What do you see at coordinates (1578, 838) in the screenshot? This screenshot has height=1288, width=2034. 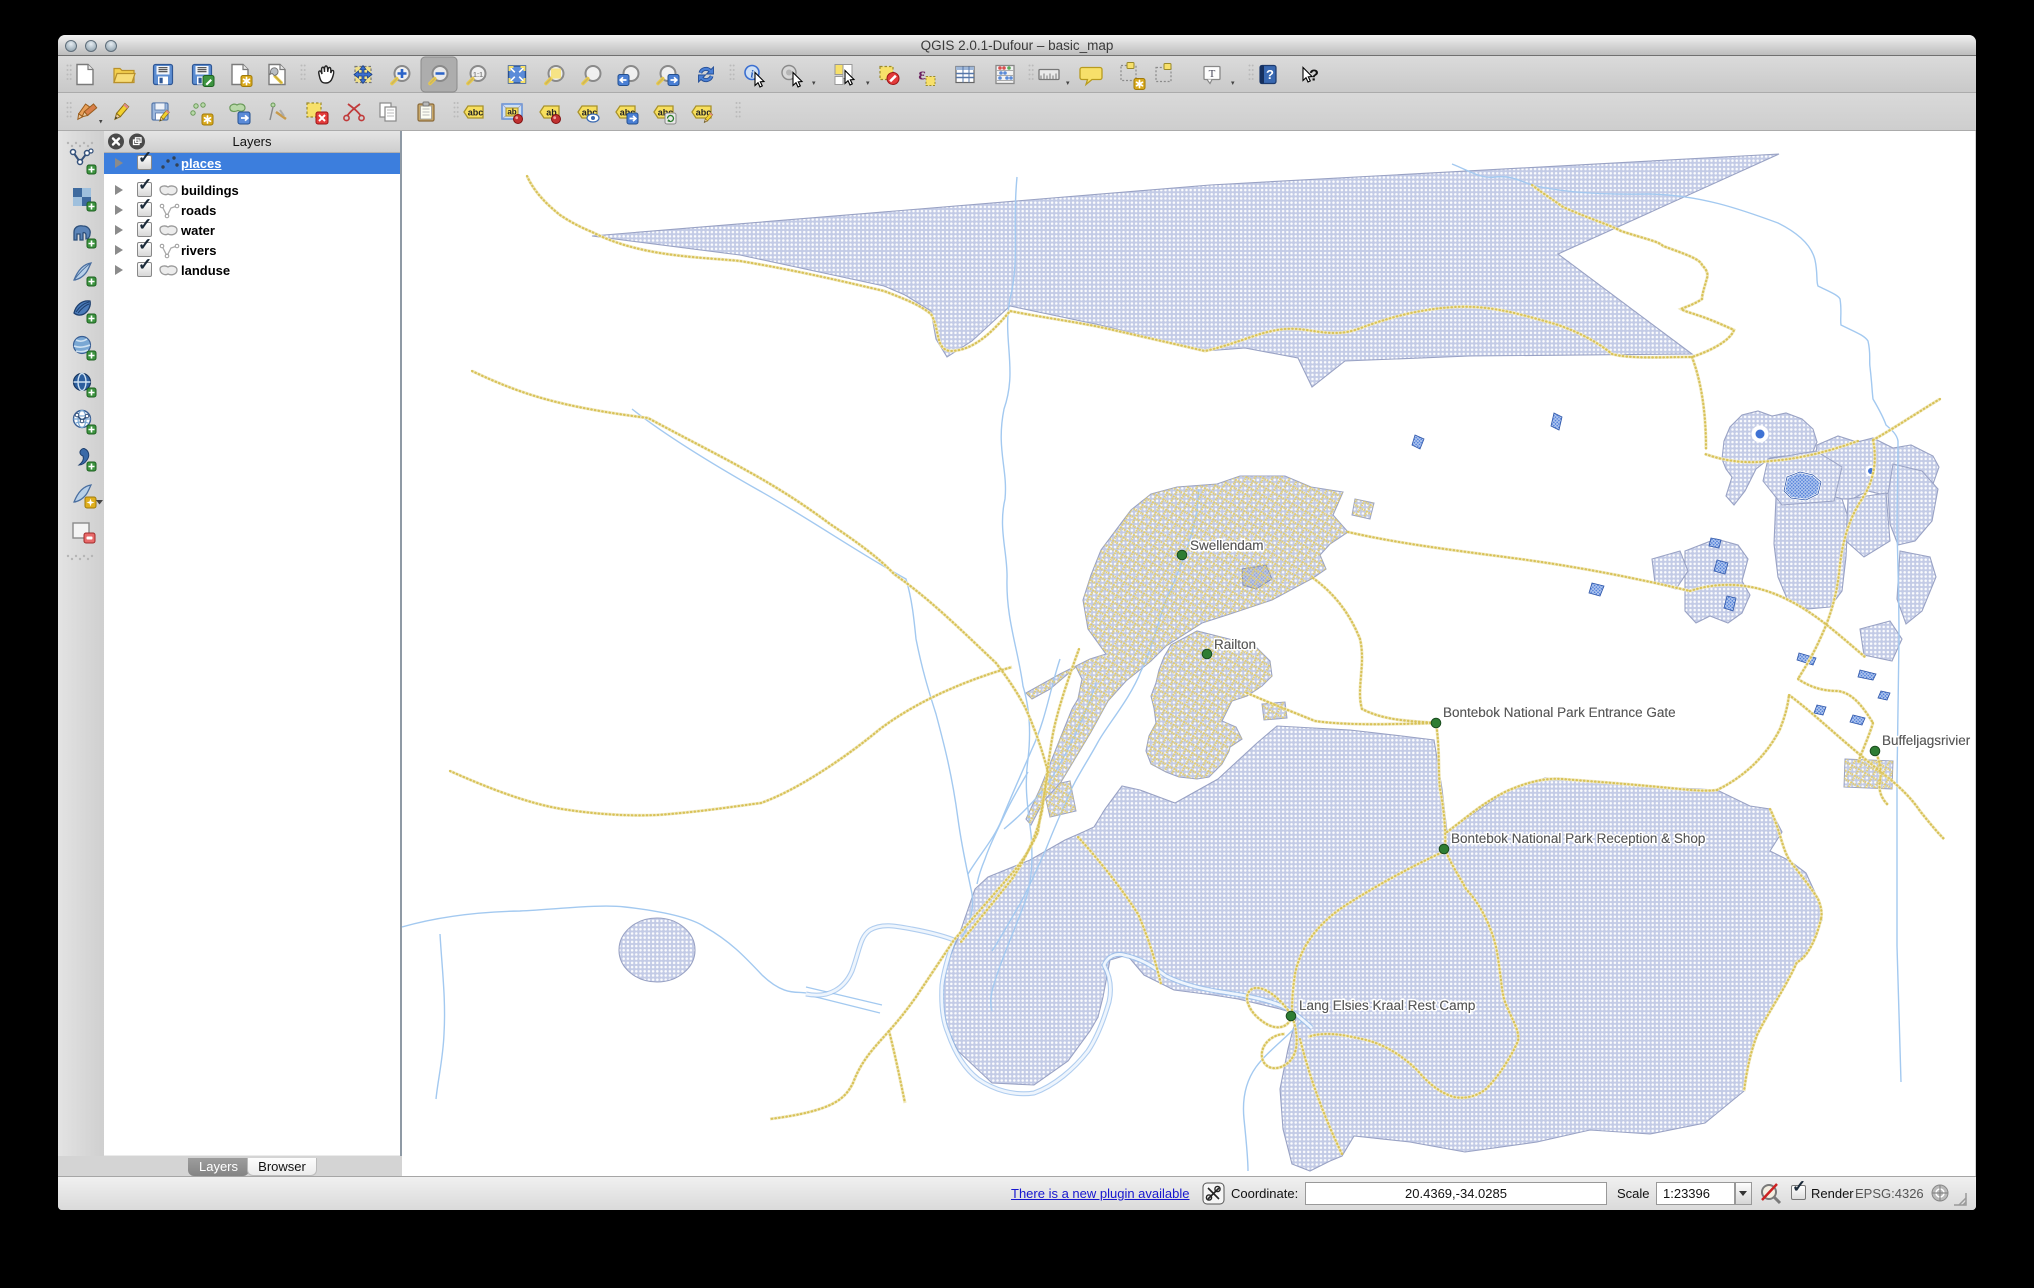 I see `svg-text:Bontebok National Park Recepti: Bontebok National Park Reception & Shop` at bounding box center [1578, 838].